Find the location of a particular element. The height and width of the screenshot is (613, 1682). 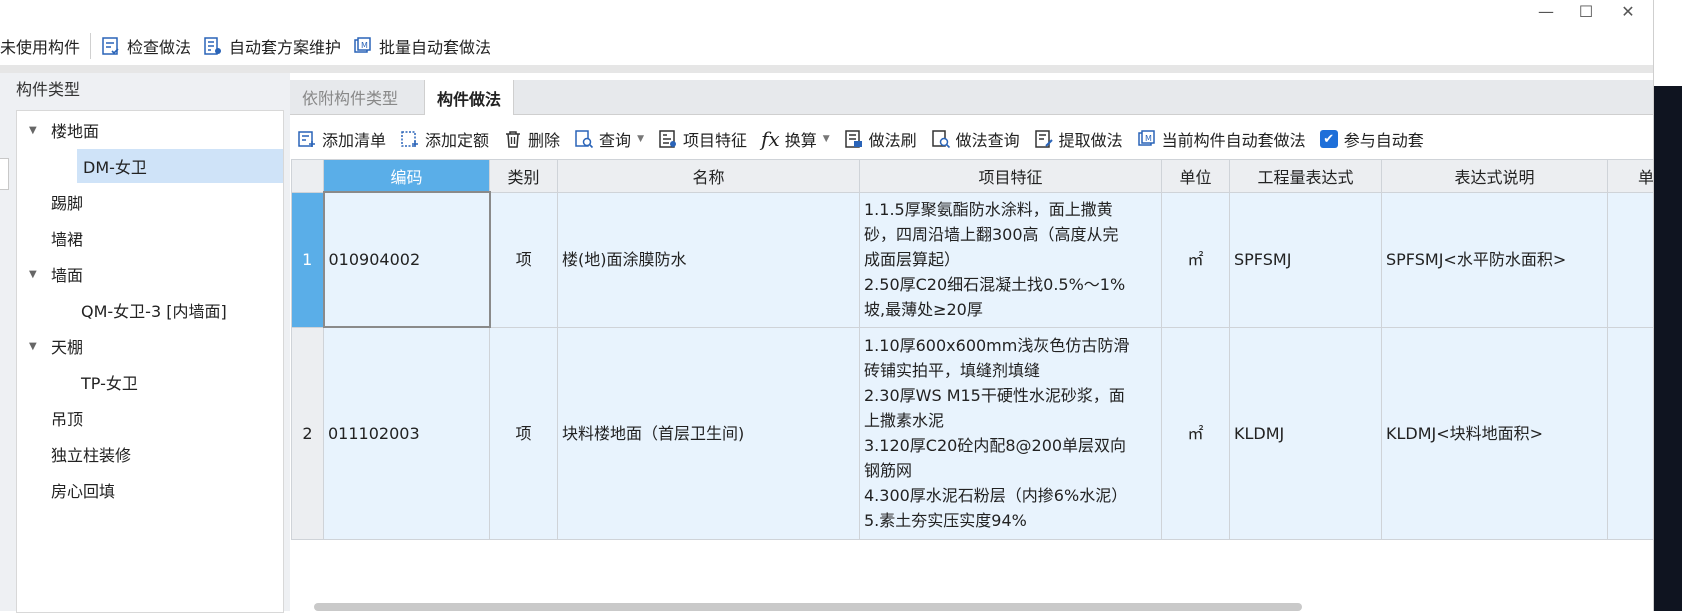

tree-item-backfill: 房心回填 is located at coordinates (83, 490).